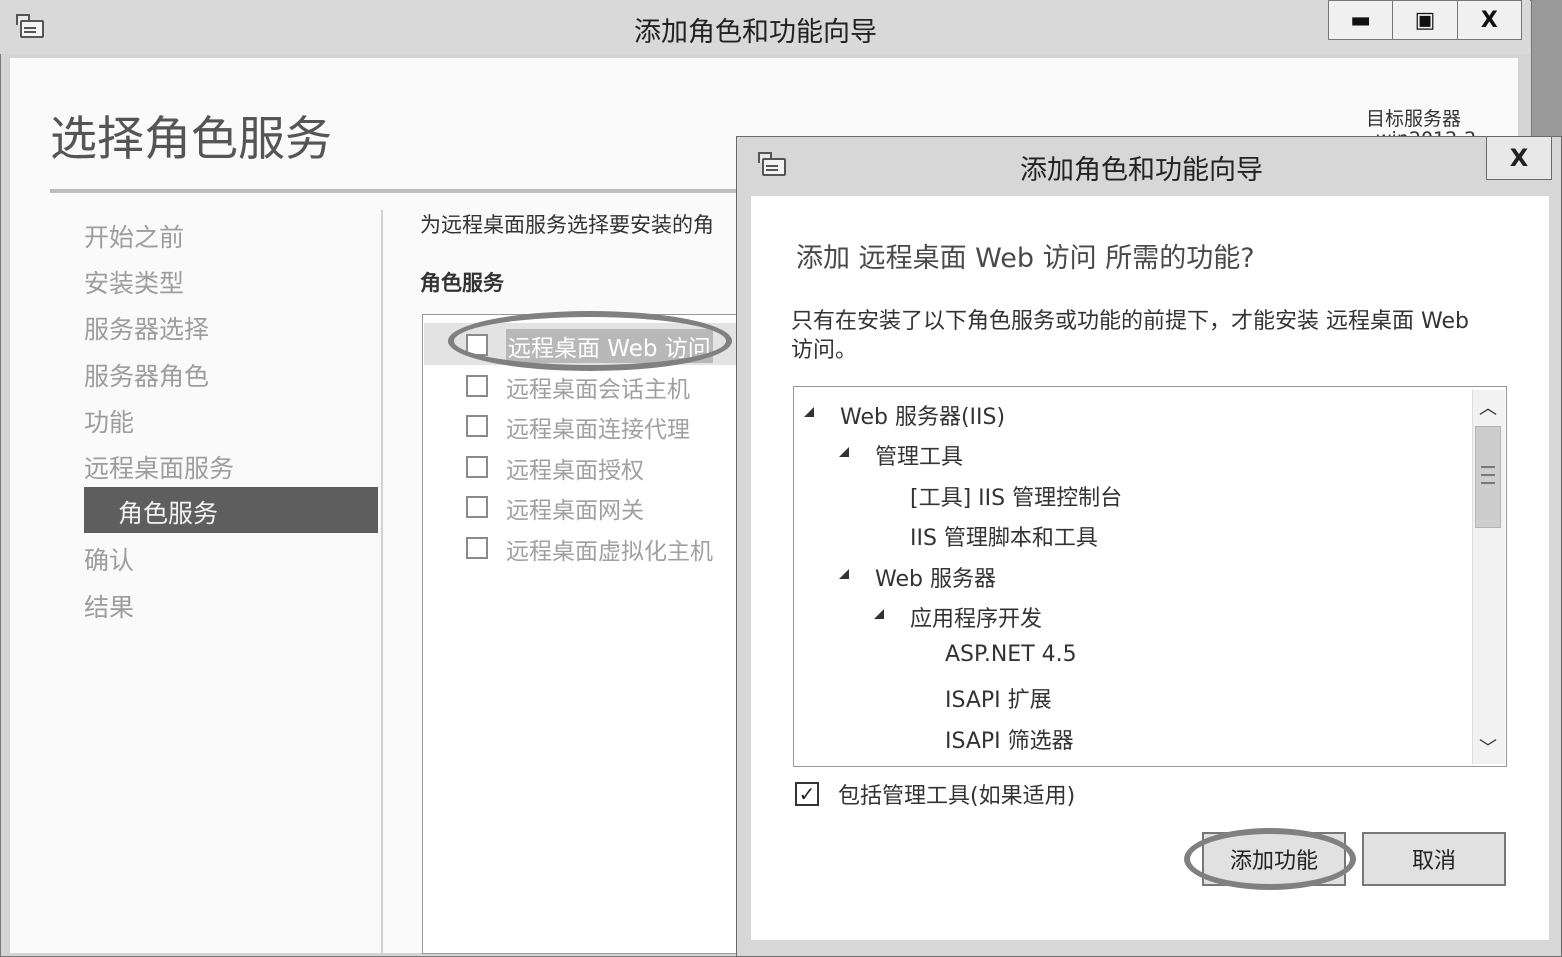  Describe the element at coordinates (1488, 475) in the screenshot. I see `grip-icon` at that location.